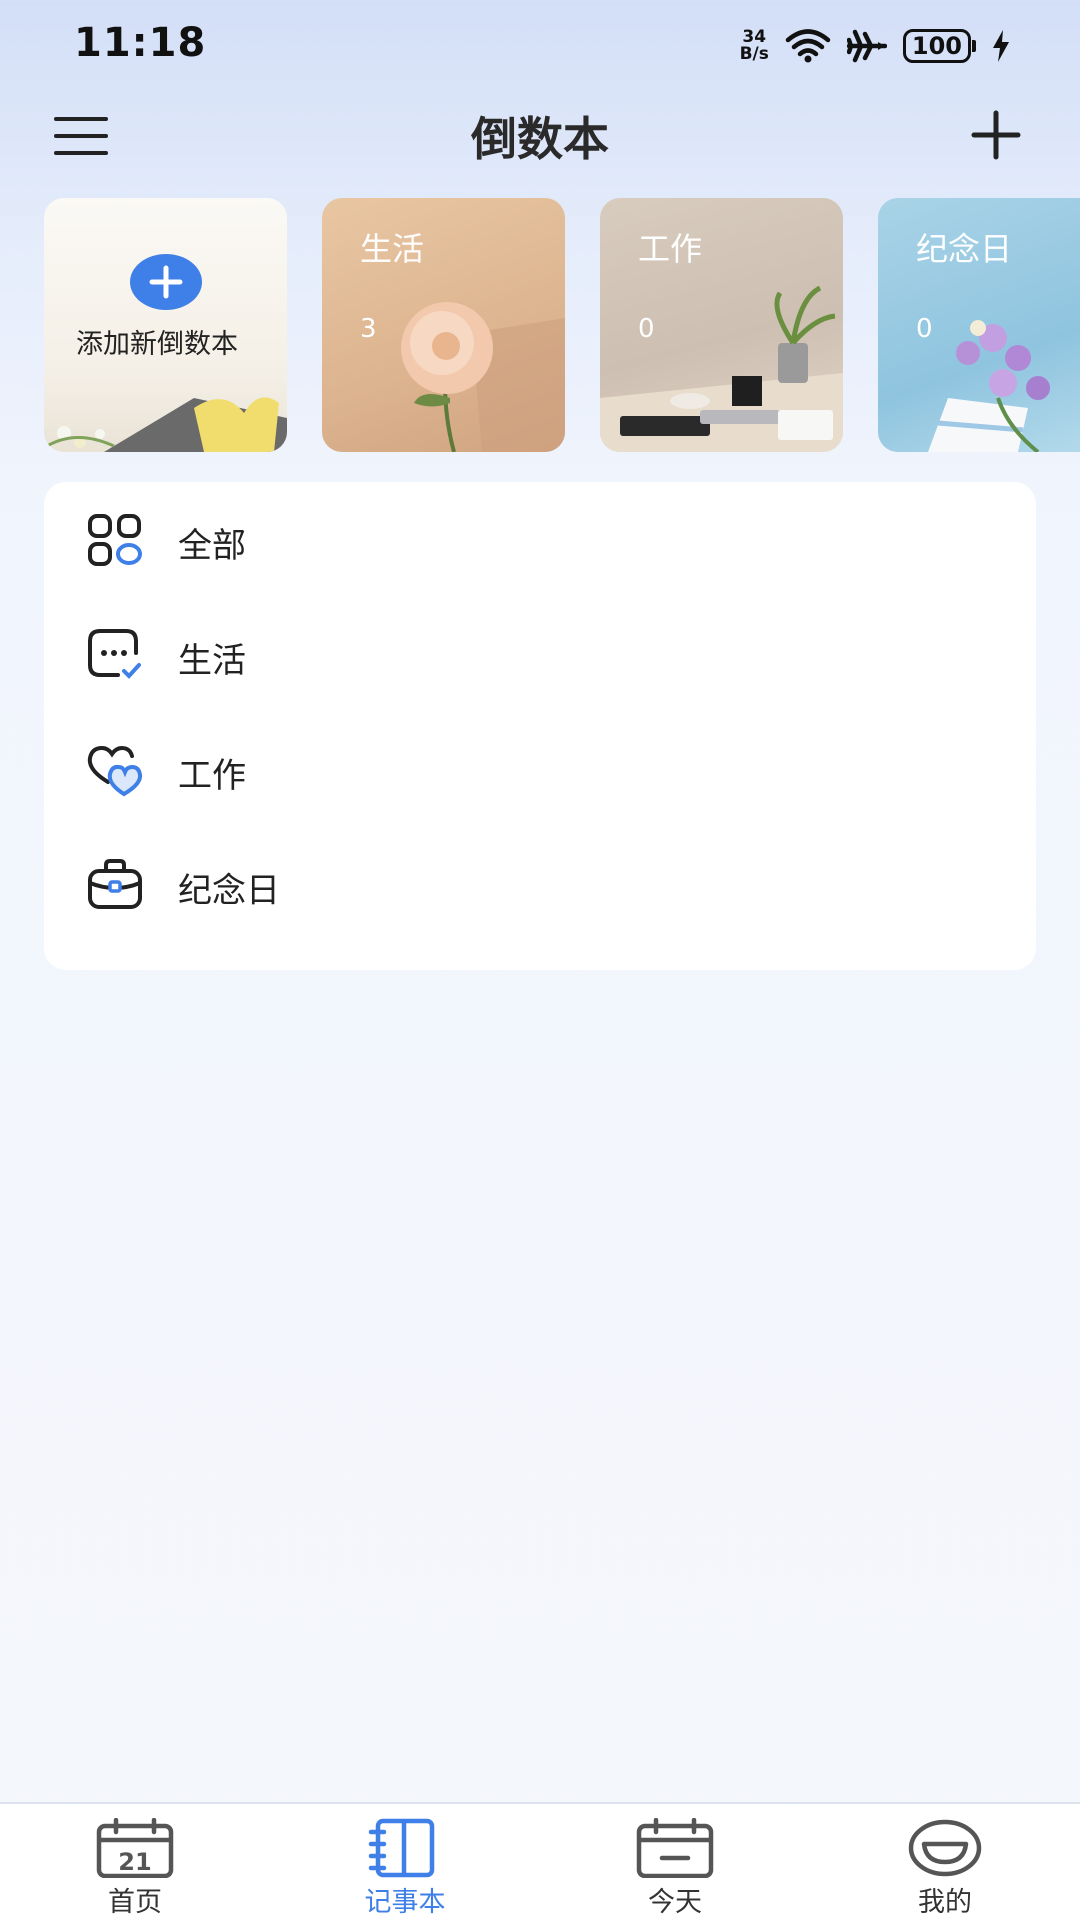 The image size is (1080, 1920). Describe the element at coordinates (754, 45) in the screenshot. I see `network-speed: 34 B/s` at that location.